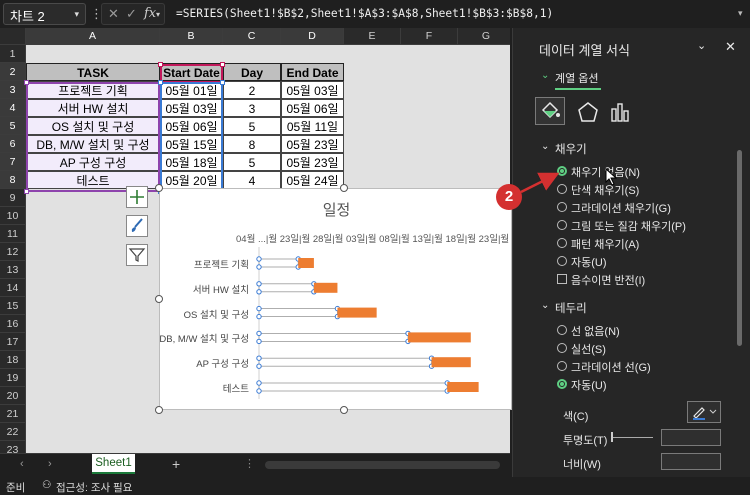 Image resolution: width=750 pixels, height=495 pixels. I want to click on name-box-value: 차트 2, so click(27, 16).